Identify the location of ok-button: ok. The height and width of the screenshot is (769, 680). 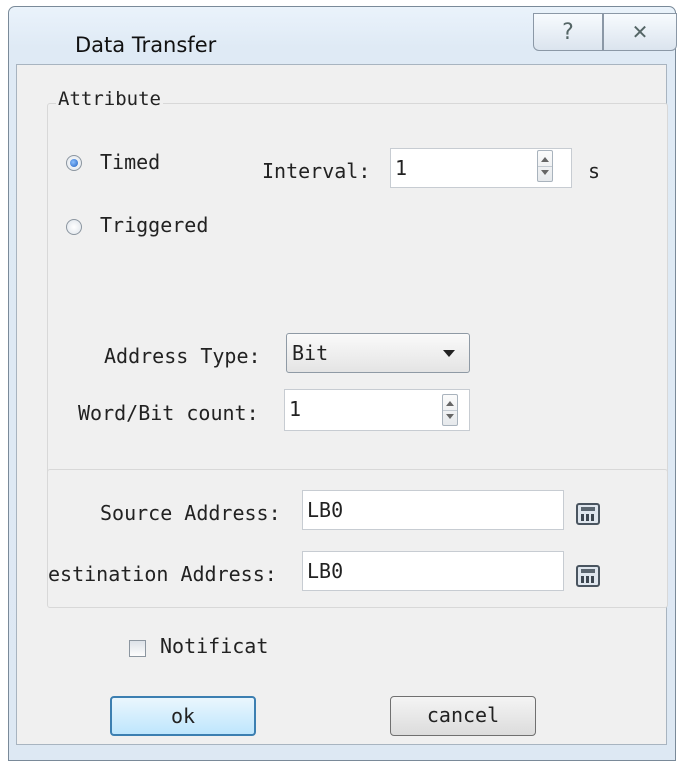
(183, 716).